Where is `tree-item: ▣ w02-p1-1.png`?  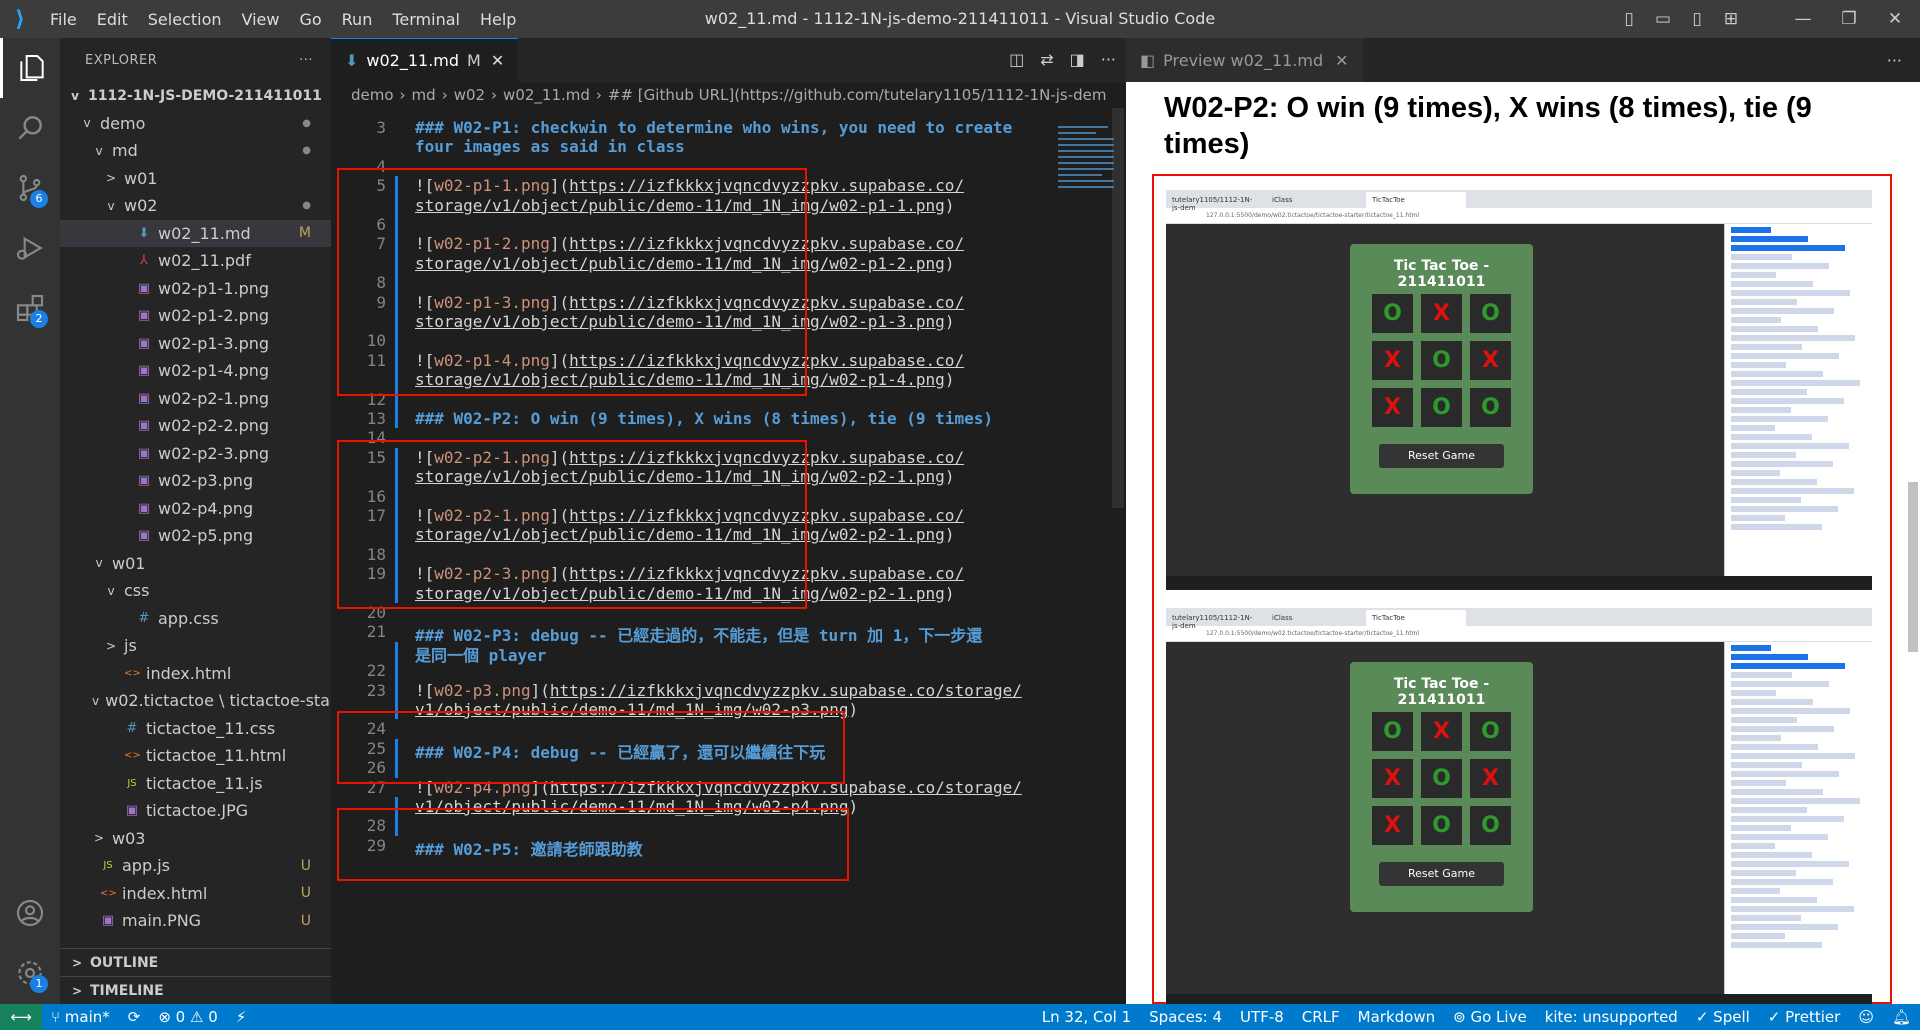 tree-item: ▣ w02-p1-1.png is located at coordinates (195, 289).